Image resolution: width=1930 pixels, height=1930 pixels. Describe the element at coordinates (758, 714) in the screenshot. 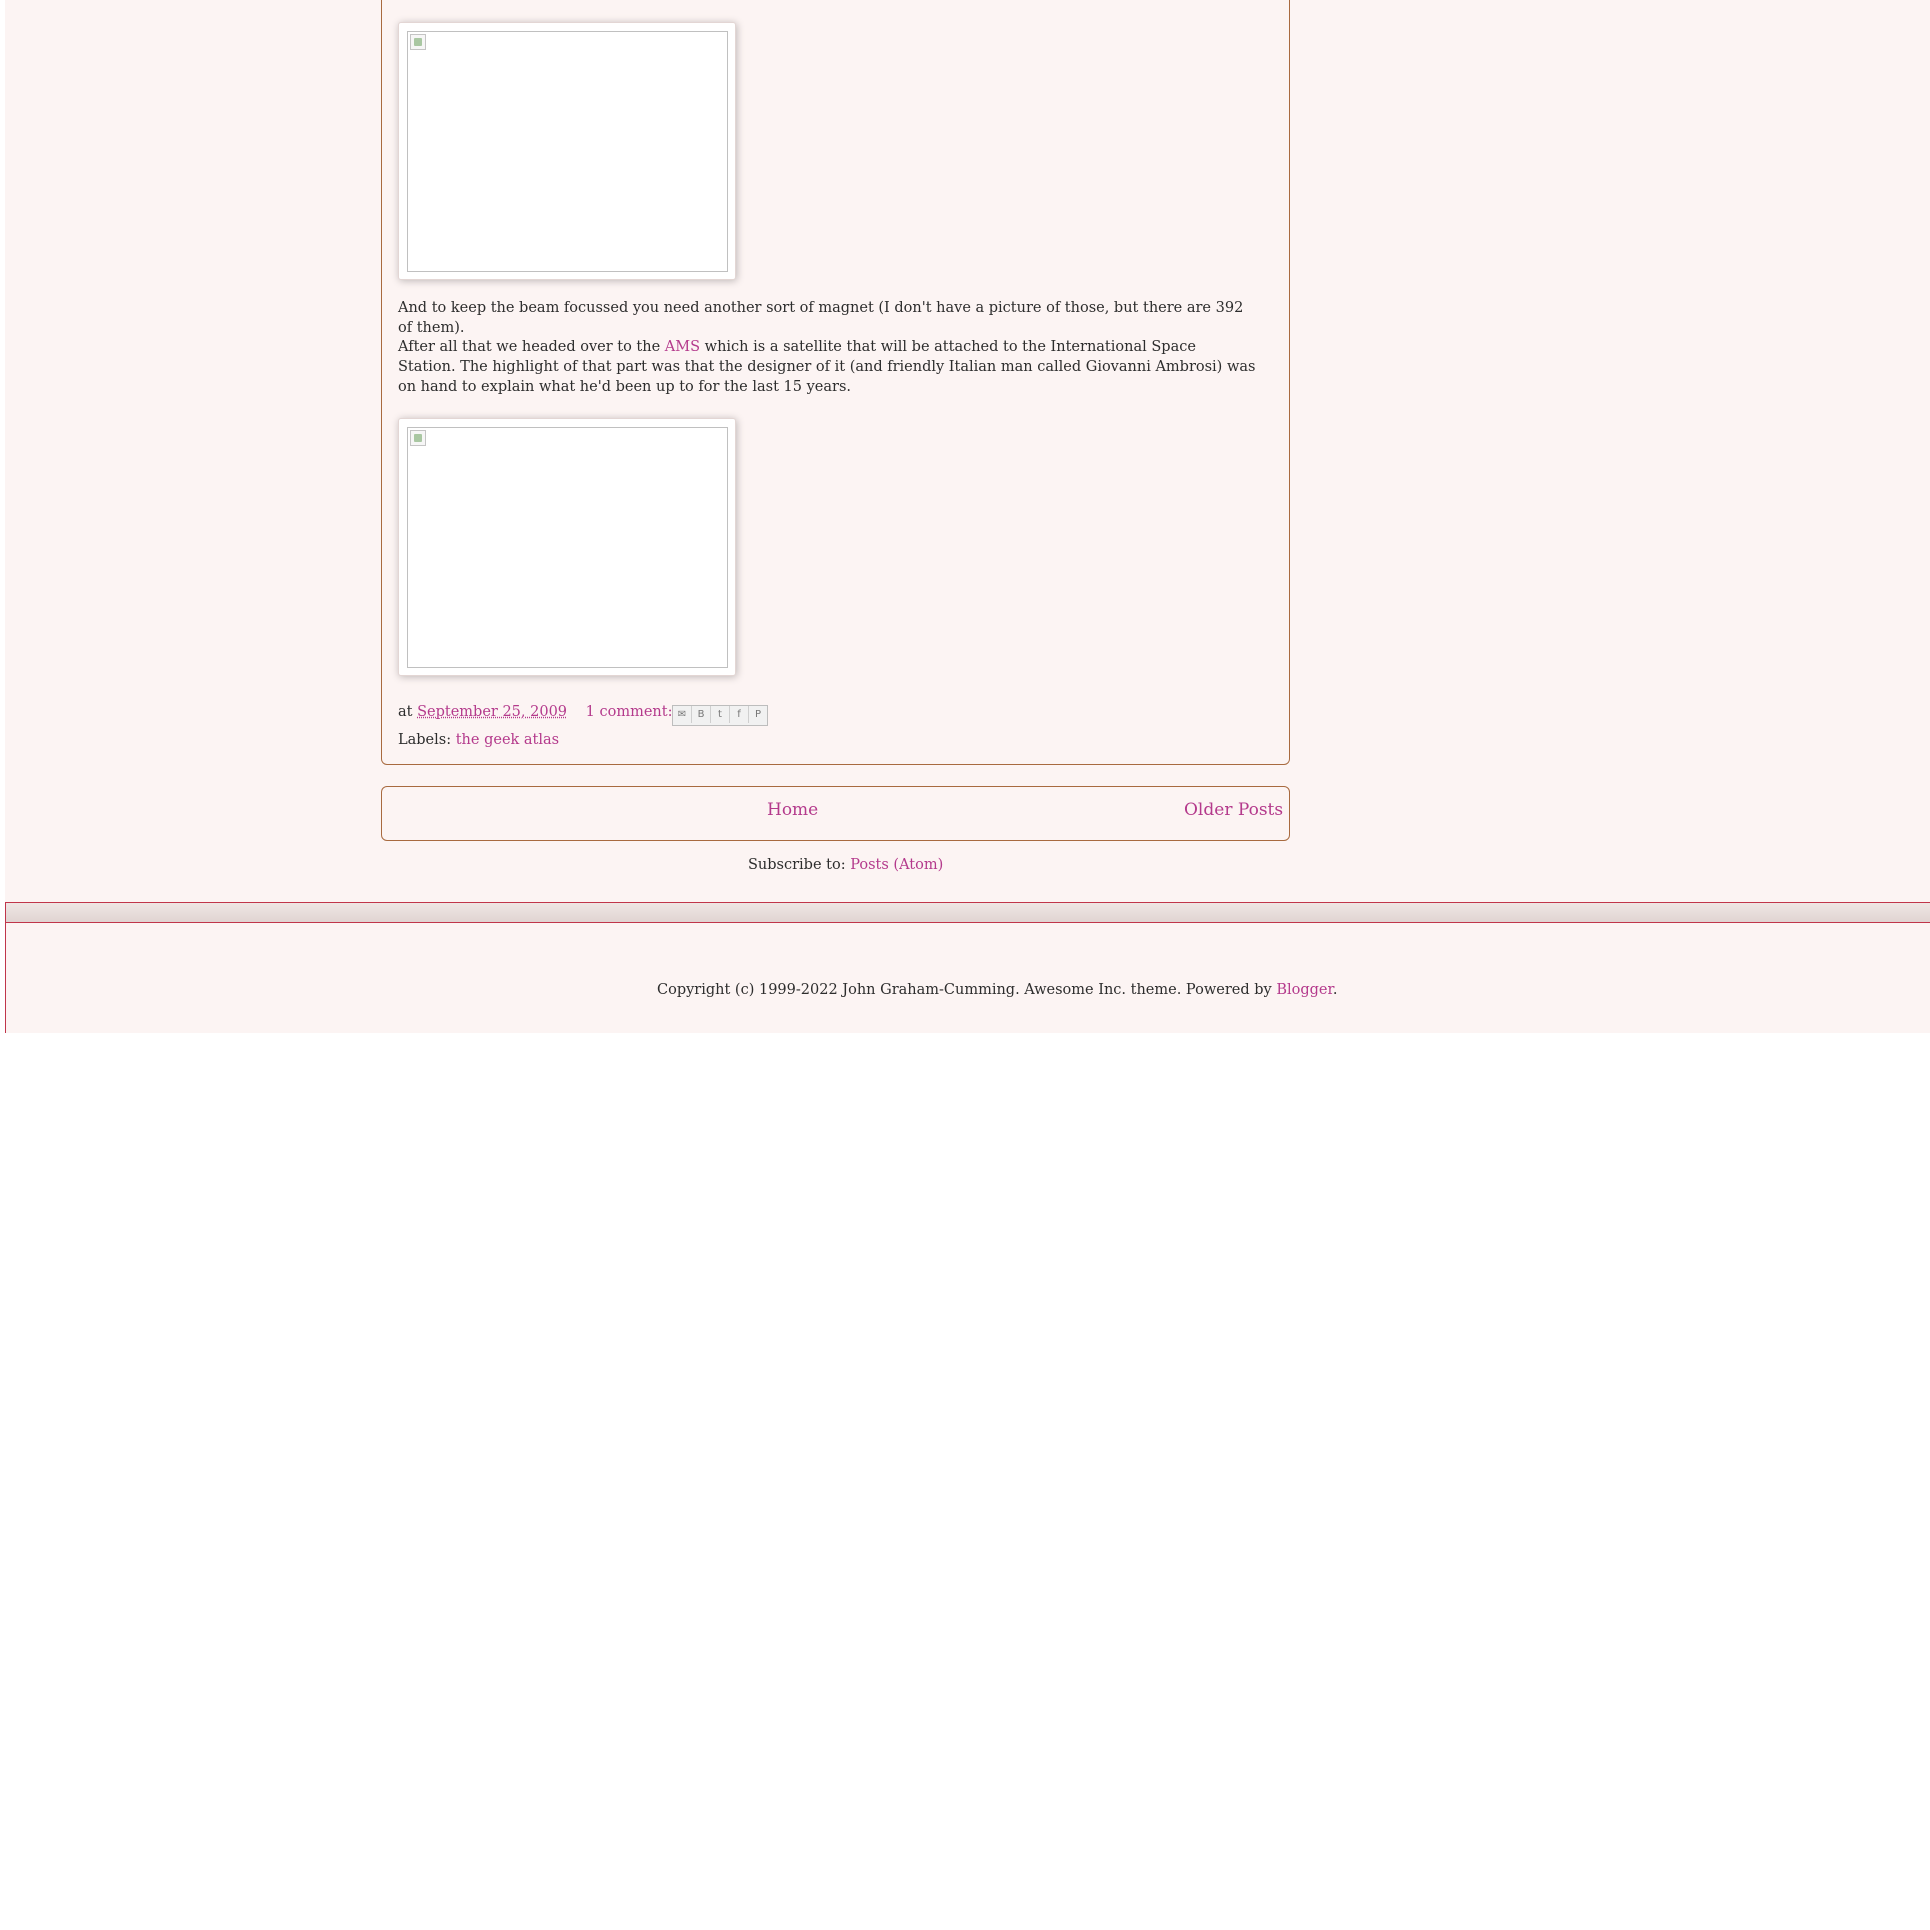

I see `pinterest-icon: P` at that location.